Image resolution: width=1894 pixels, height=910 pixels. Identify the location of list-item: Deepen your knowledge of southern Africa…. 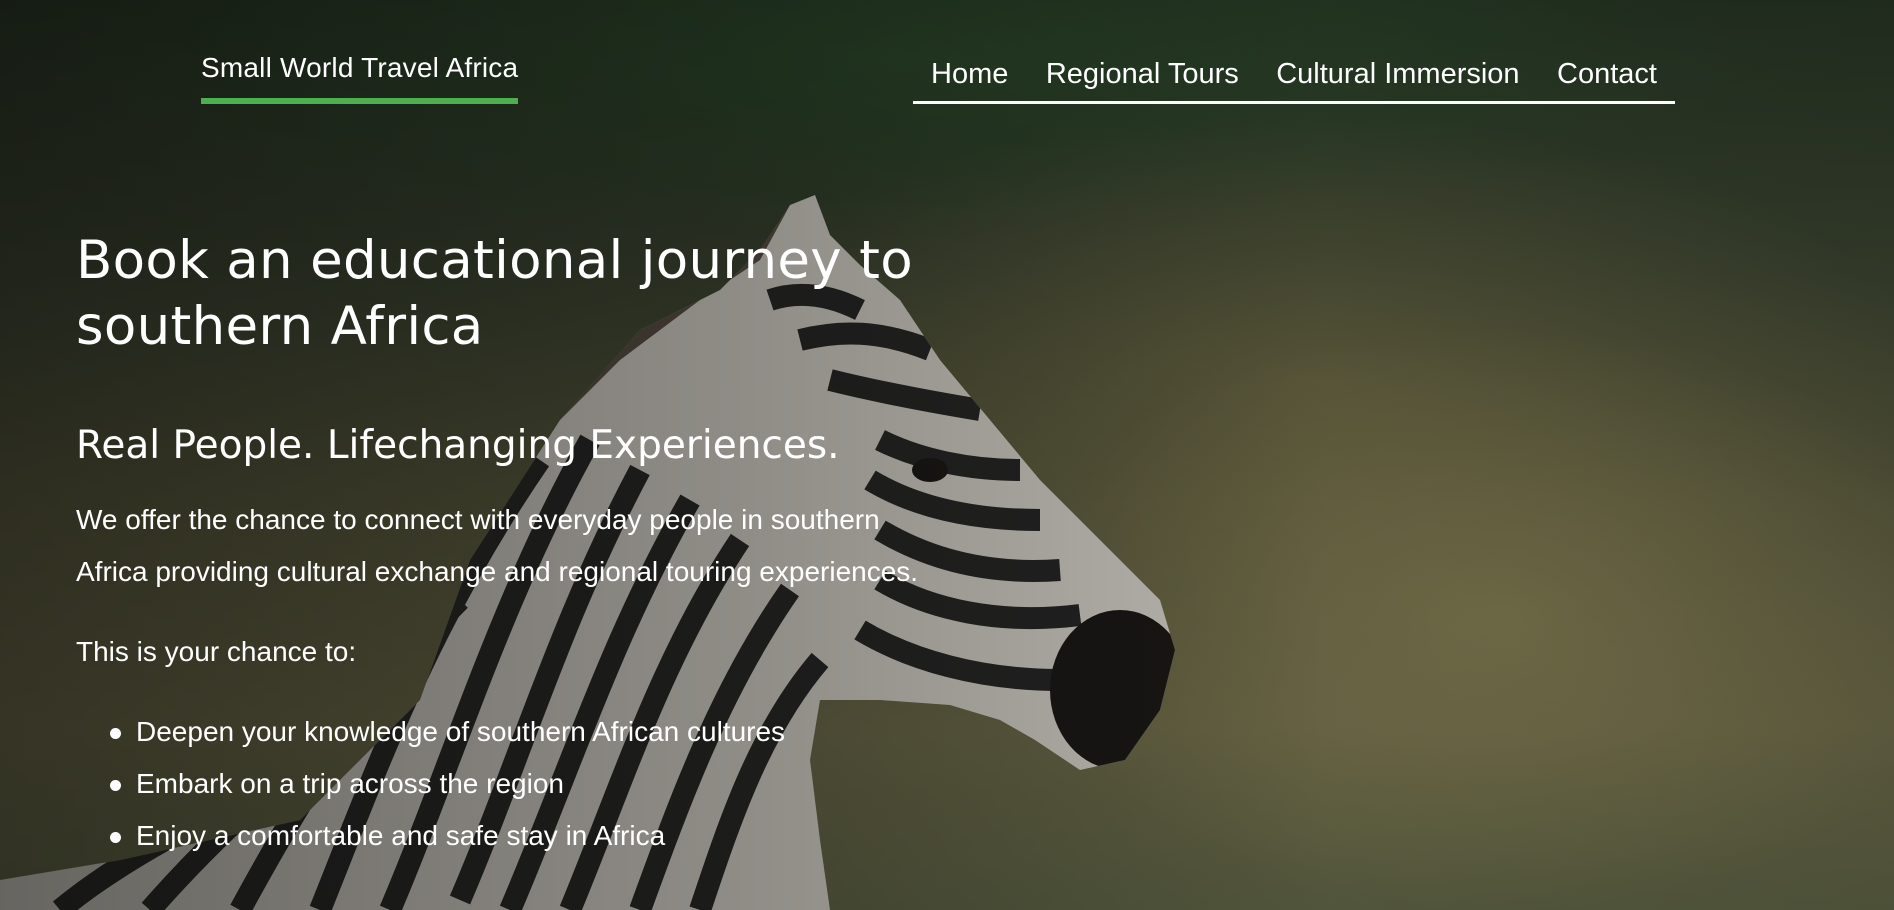
(533, 732).